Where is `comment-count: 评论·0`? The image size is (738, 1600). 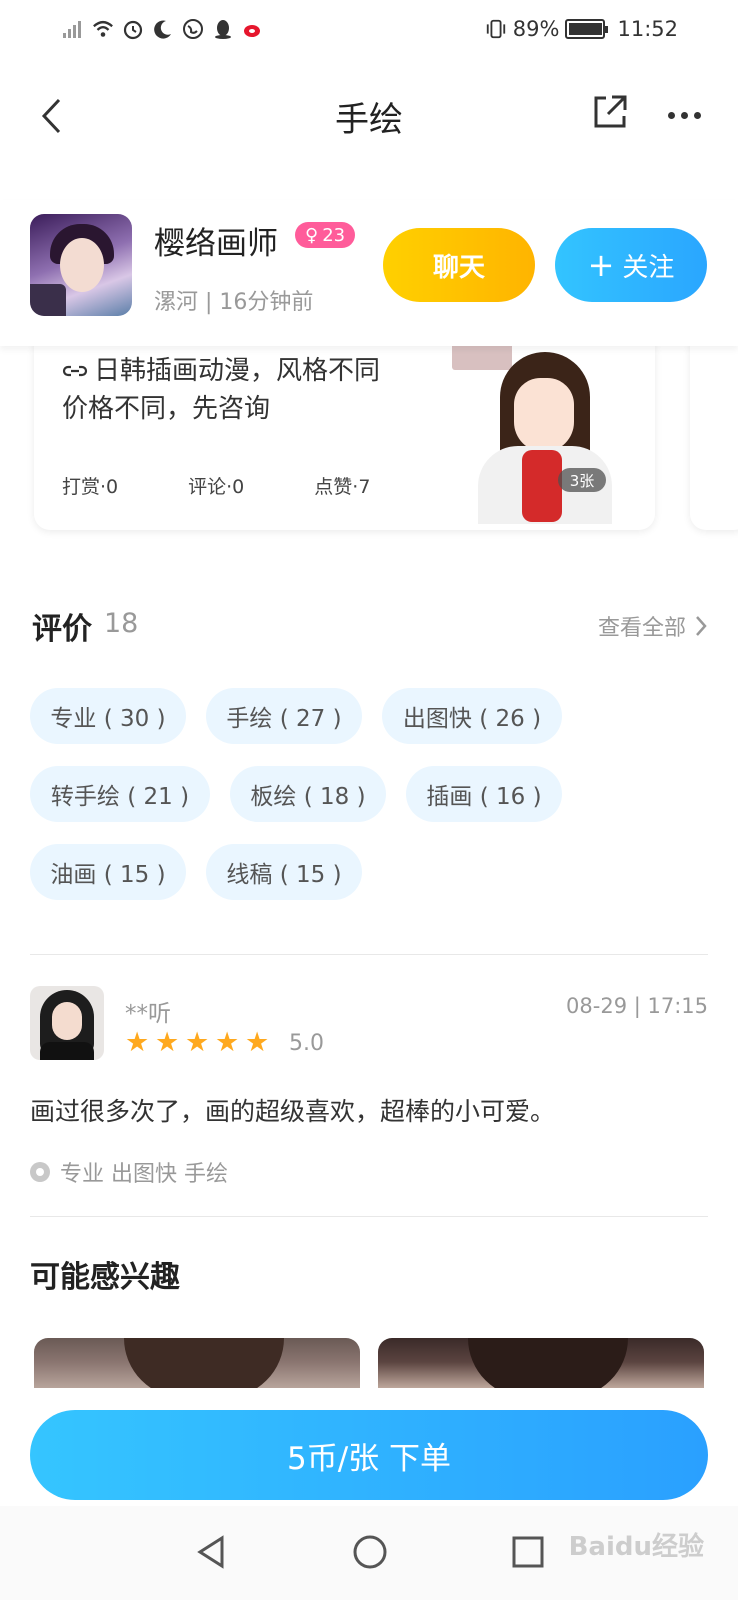 comment-count: 评论·0 is located at coordinates (216, 485).